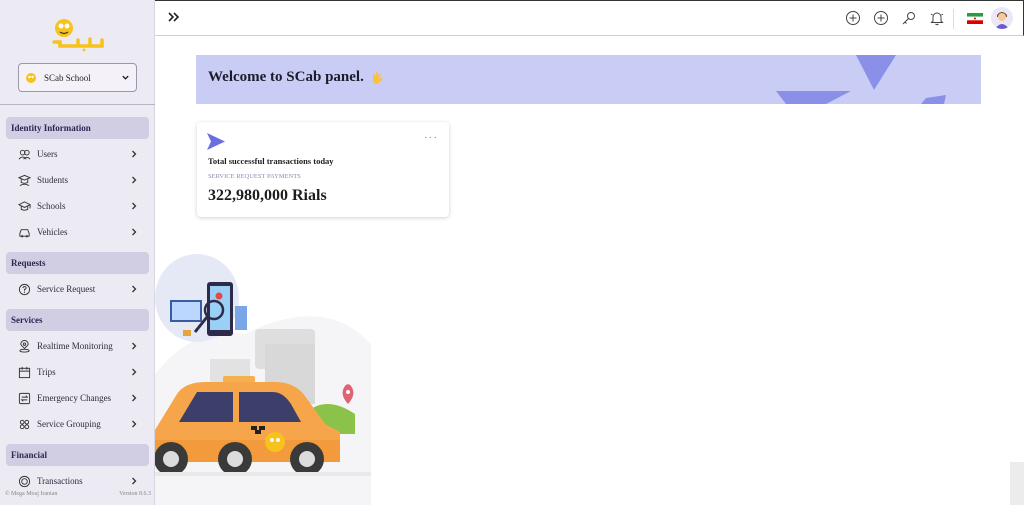 This screenshot has height=505, width=1024. What do you see at coordinates (78, 180) in the screenshot?
I see `sidebar-item-students: Students` at bounding box center [78, 180].